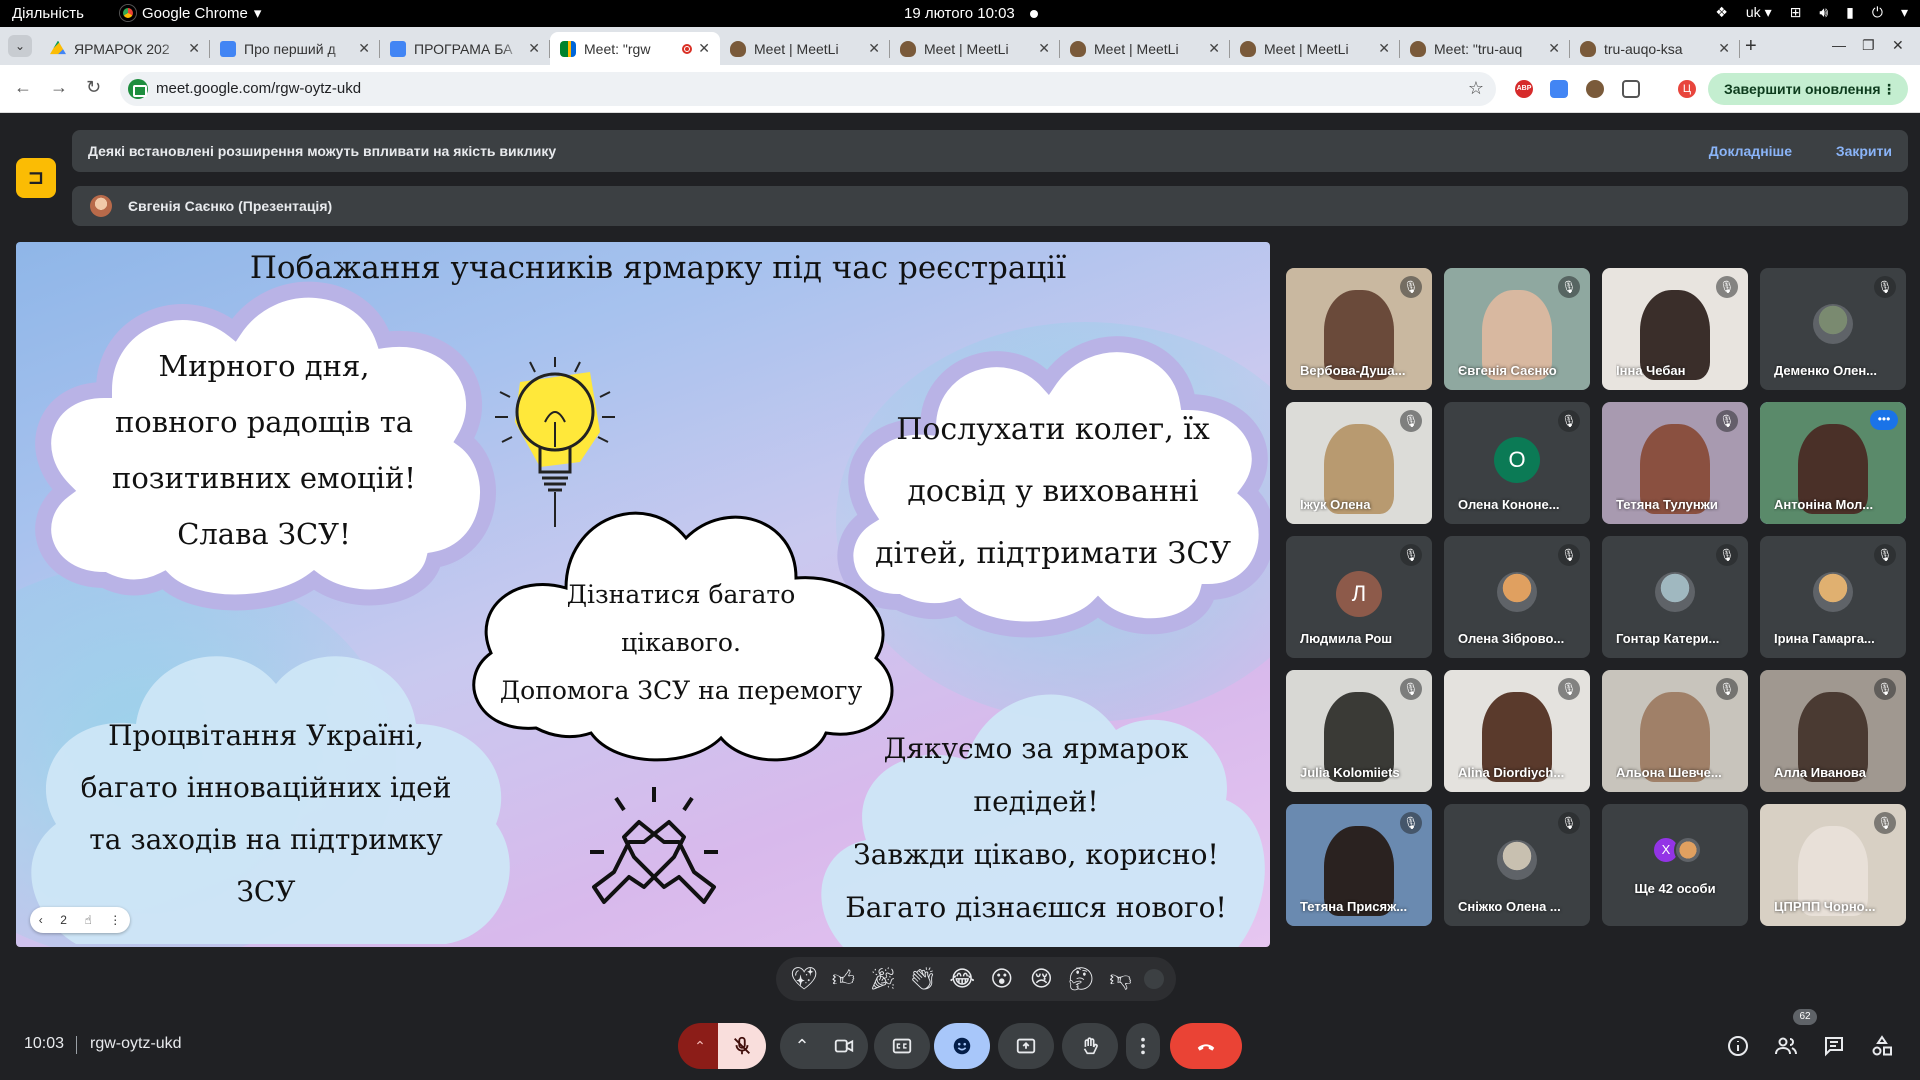 Image resolution: width=1920 pixels, height=1080 pixels. Describe the element at coordinates (975, 48) in the screenshot. I see `tab-6: Meet | MeetLi ✕` at that location.